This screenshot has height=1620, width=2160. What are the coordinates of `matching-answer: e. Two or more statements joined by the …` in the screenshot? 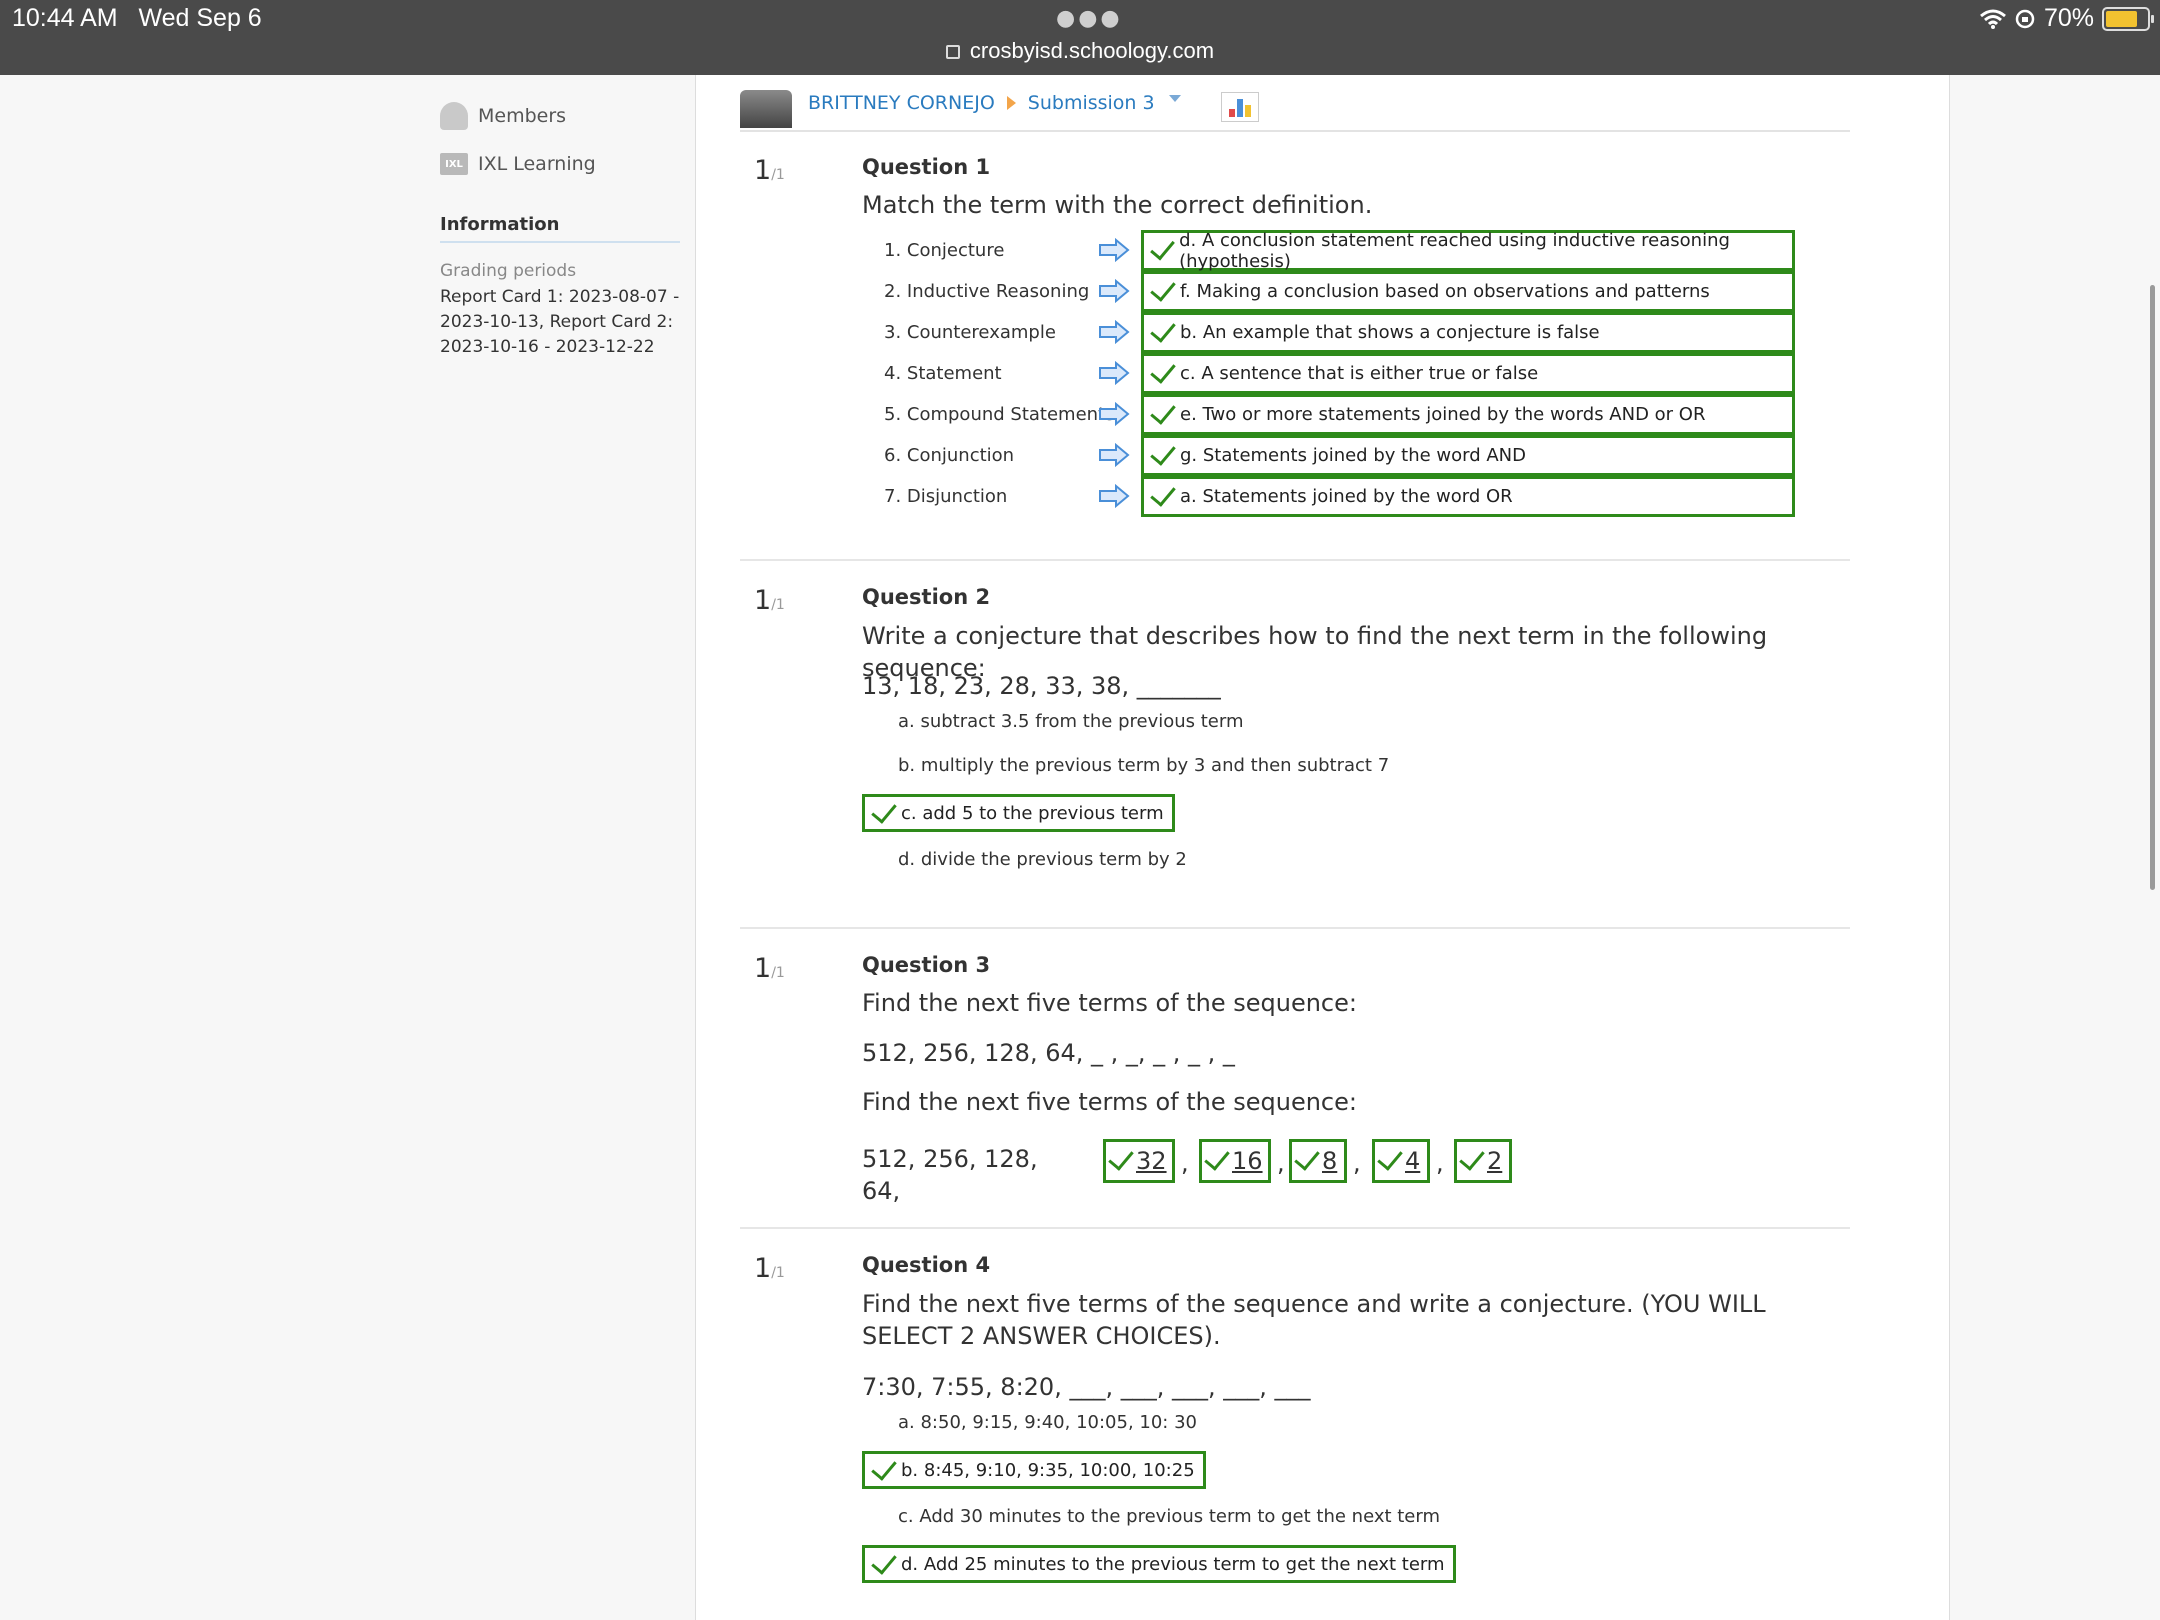 It's located at (1468, 414).